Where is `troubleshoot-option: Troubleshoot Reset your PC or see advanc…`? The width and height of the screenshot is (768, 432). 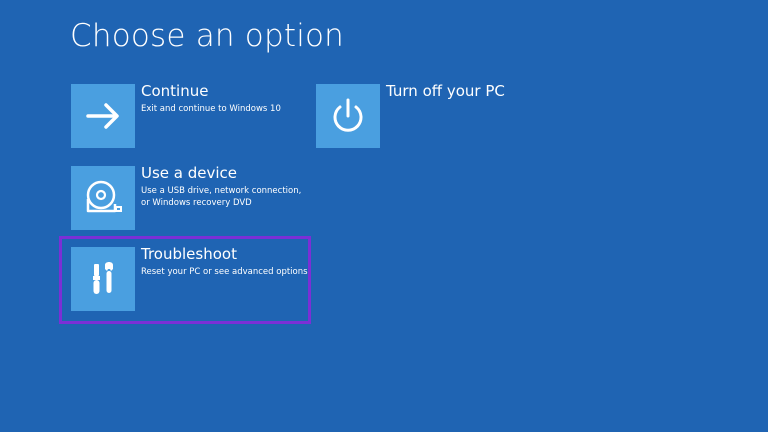
troubleshoot-option: Troubleshoot Reset your PC or see advanc… is located at coordinates (189, 278).